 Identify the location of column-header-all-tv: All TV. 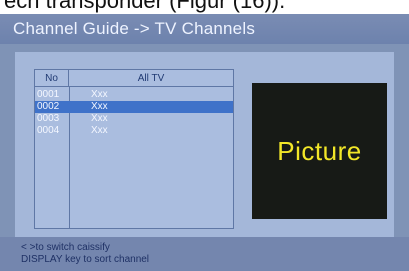
(151, 78).